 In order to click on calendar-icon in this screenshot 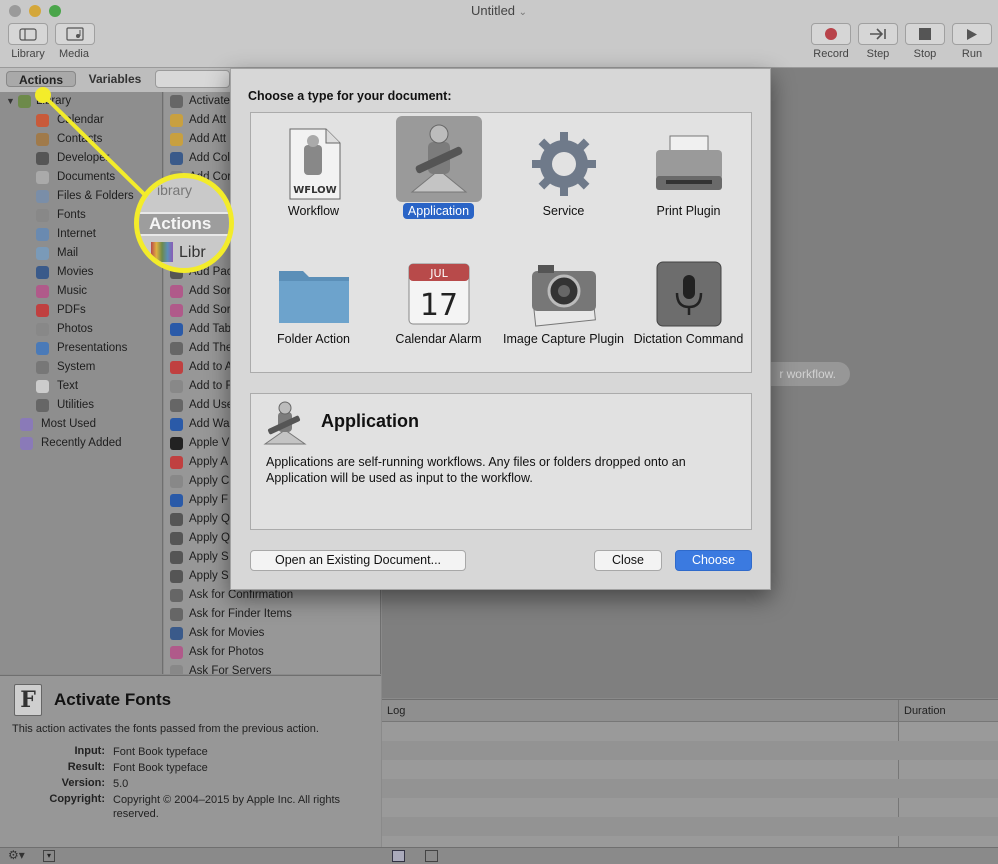, I will do `click(42, 120)`.